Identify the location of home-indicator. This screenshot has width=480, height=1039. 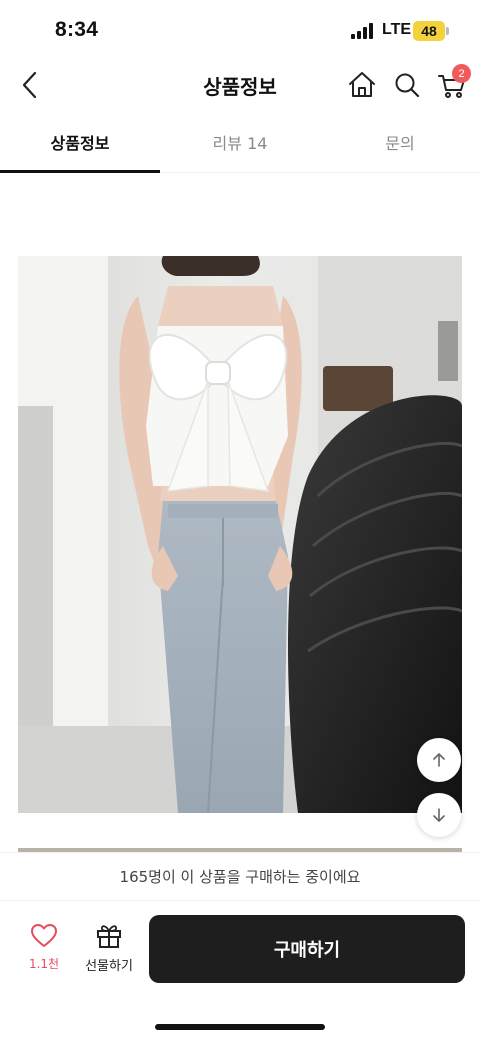
(240, 1027).